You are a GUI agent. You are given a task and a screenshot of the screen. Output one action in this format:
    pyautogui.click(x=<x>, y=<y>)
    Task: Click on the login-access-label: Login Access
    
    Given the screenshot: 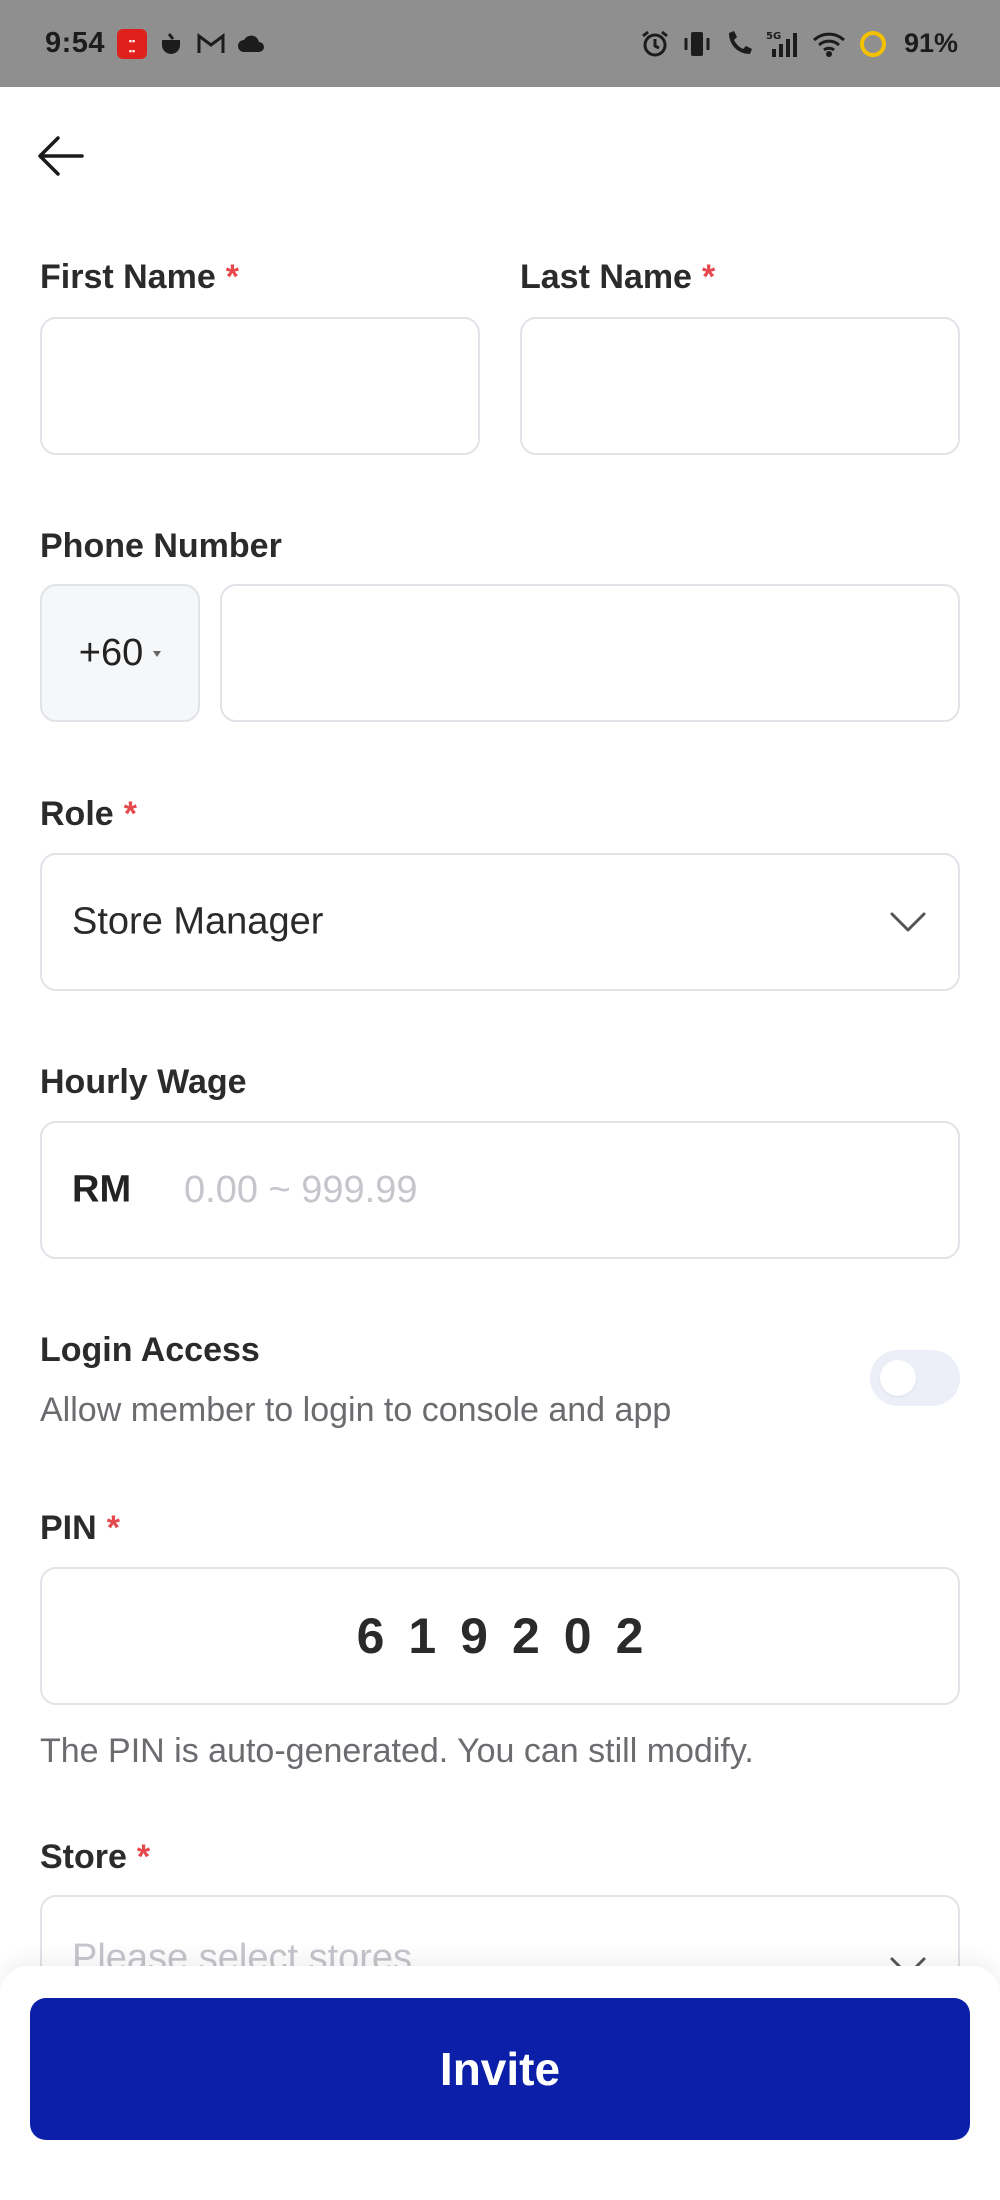 What is the action you would take?
    pyautogui.click(x=150, y=1350)
    